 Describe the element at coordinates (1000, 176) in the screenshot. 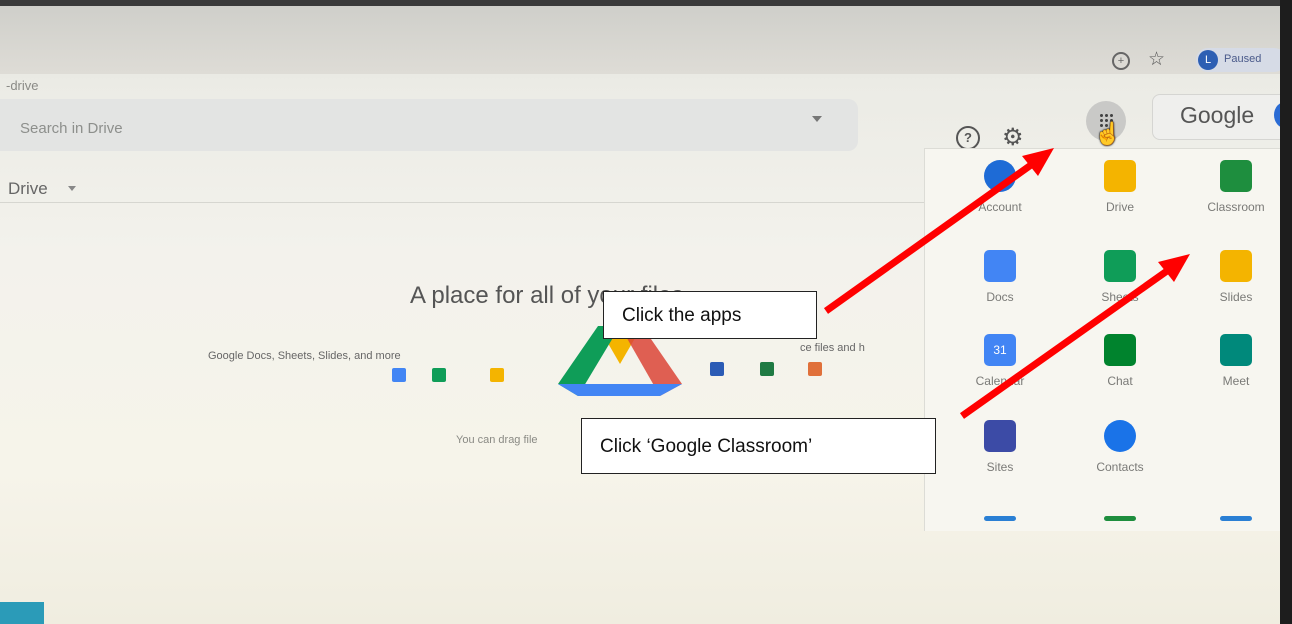

I see `account-icon` at that location.